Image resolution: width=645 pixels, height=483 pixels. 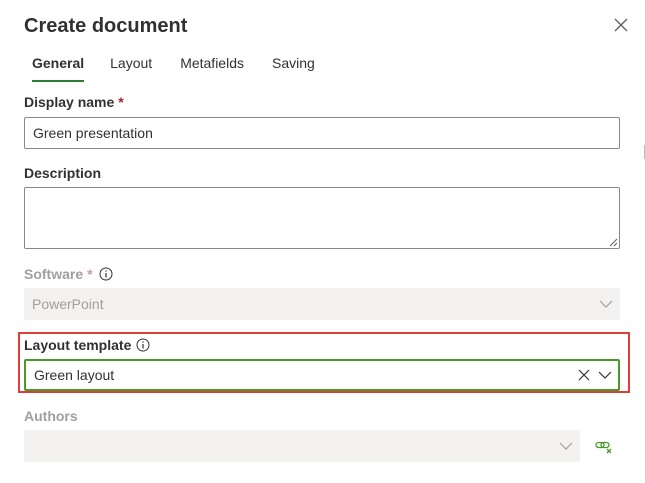 I want to click on close-button, so click(x=621, y=25).